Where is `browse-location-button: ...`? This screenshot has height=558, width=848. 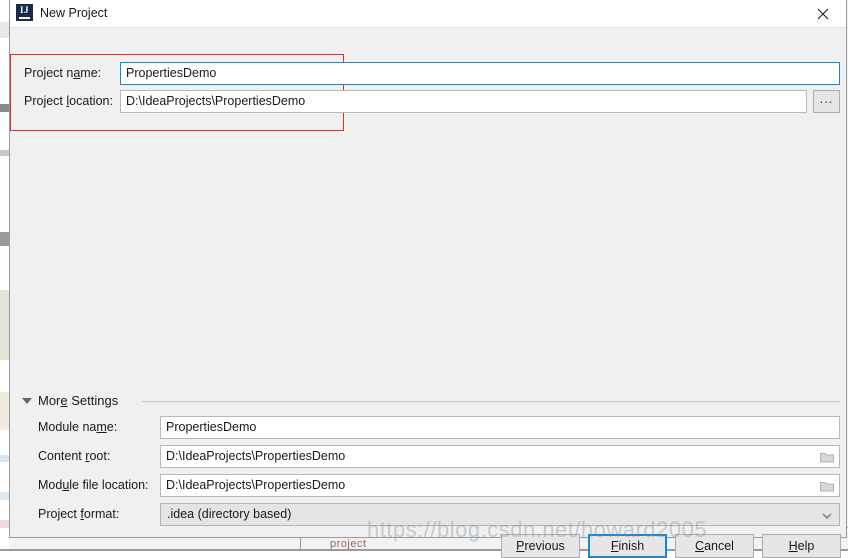 browse-location-button: ... is located at coordinates (826, 101).